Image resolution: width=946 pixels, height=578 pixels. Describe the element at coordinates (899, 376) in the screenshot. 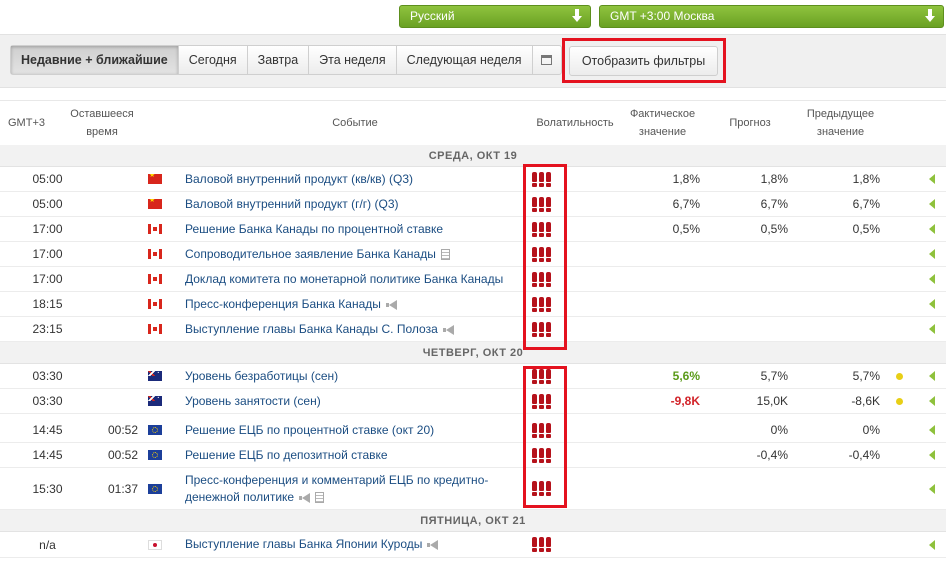

I see `status-dot-icon` at that location.